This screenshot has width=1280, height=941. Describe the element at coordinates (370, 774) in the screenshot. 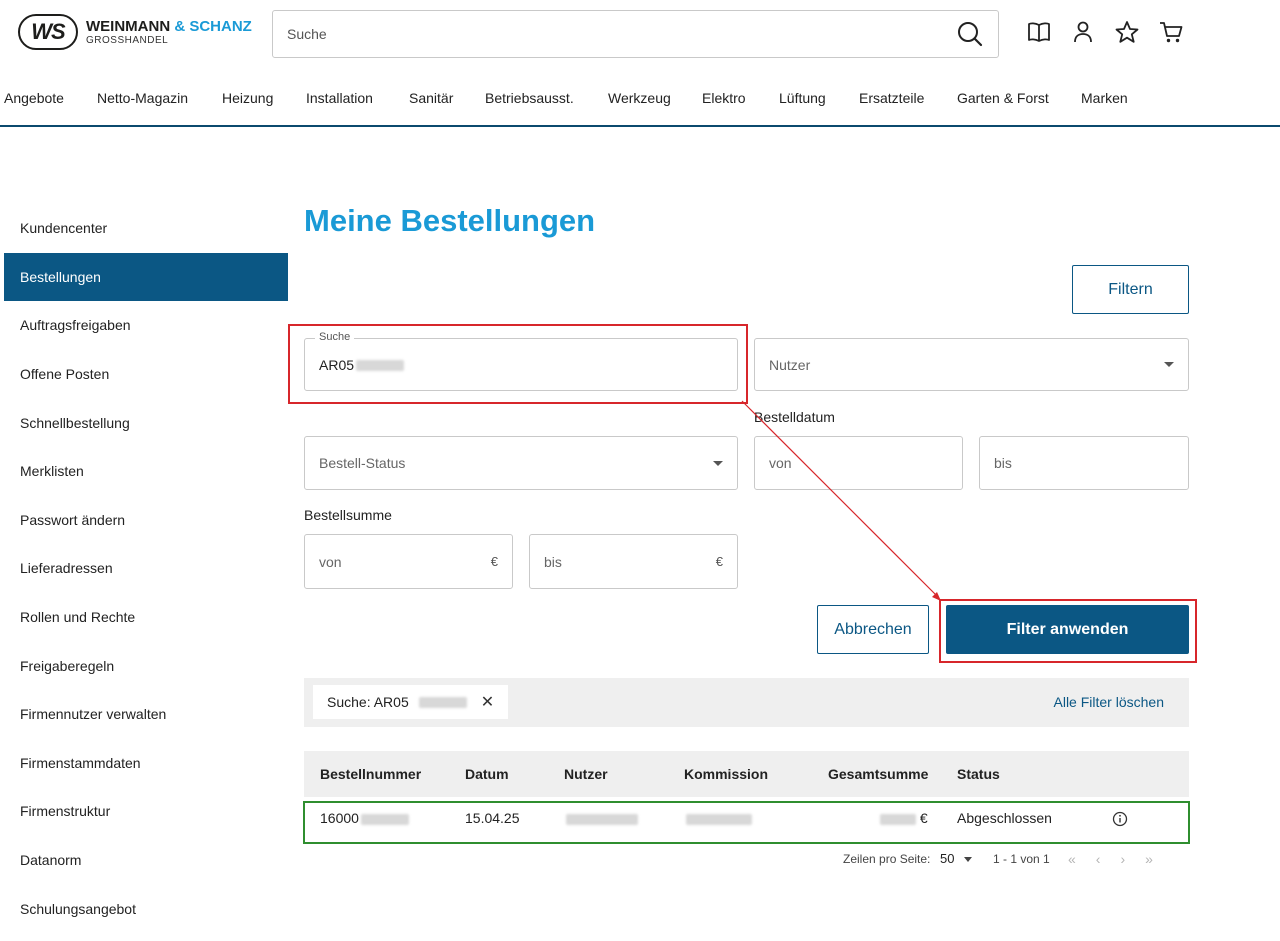

I see `column-header: Bestellnummer` at that location.